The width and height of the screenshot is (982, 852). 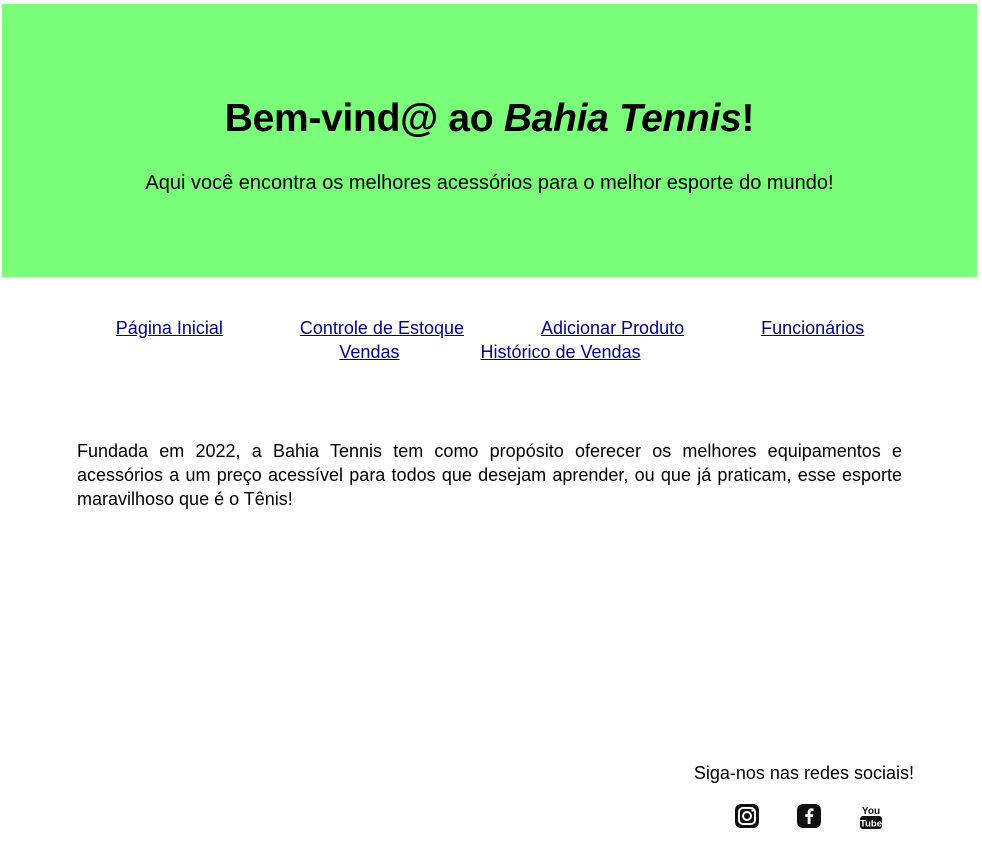 I want to click on instagram-icon, so click(x=747, y=816).